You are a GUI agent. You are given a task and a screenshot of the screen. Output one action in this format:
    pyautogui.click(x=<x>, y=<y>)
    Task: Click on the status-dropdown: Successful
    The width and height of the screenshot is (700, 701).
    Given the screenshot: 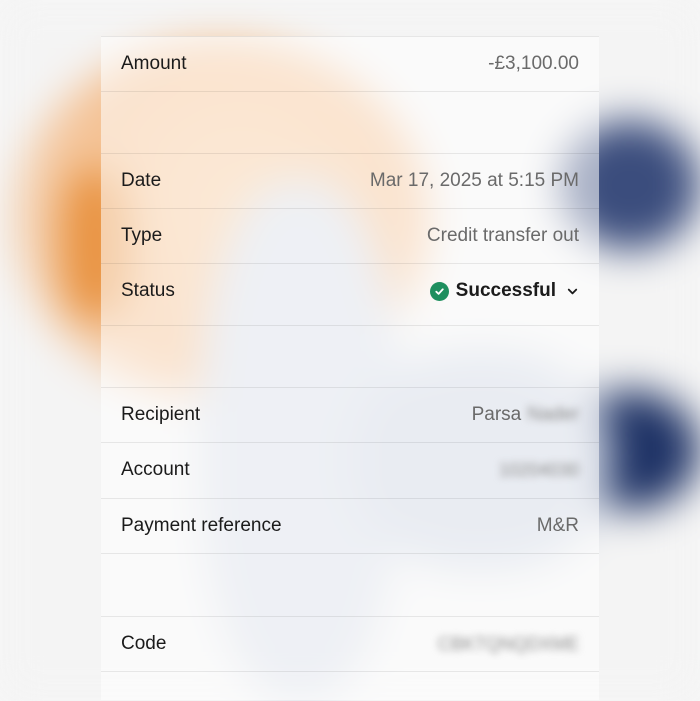 What is the action you would take?
    pyautogui.click(x=504, y=291)
    